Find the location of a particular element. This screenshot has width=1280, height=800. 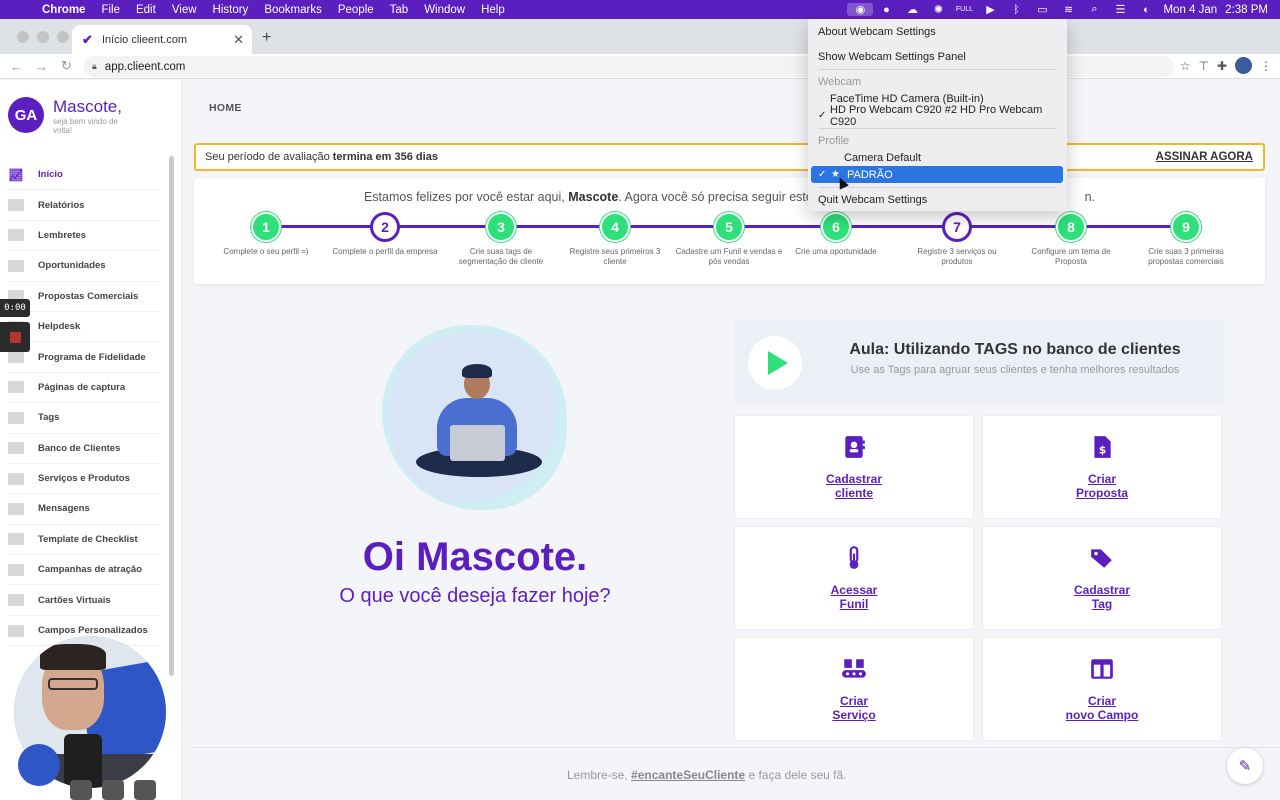

action-cadastrar-tag: Cadastrar Tag is located at coordinates (1102, 578).